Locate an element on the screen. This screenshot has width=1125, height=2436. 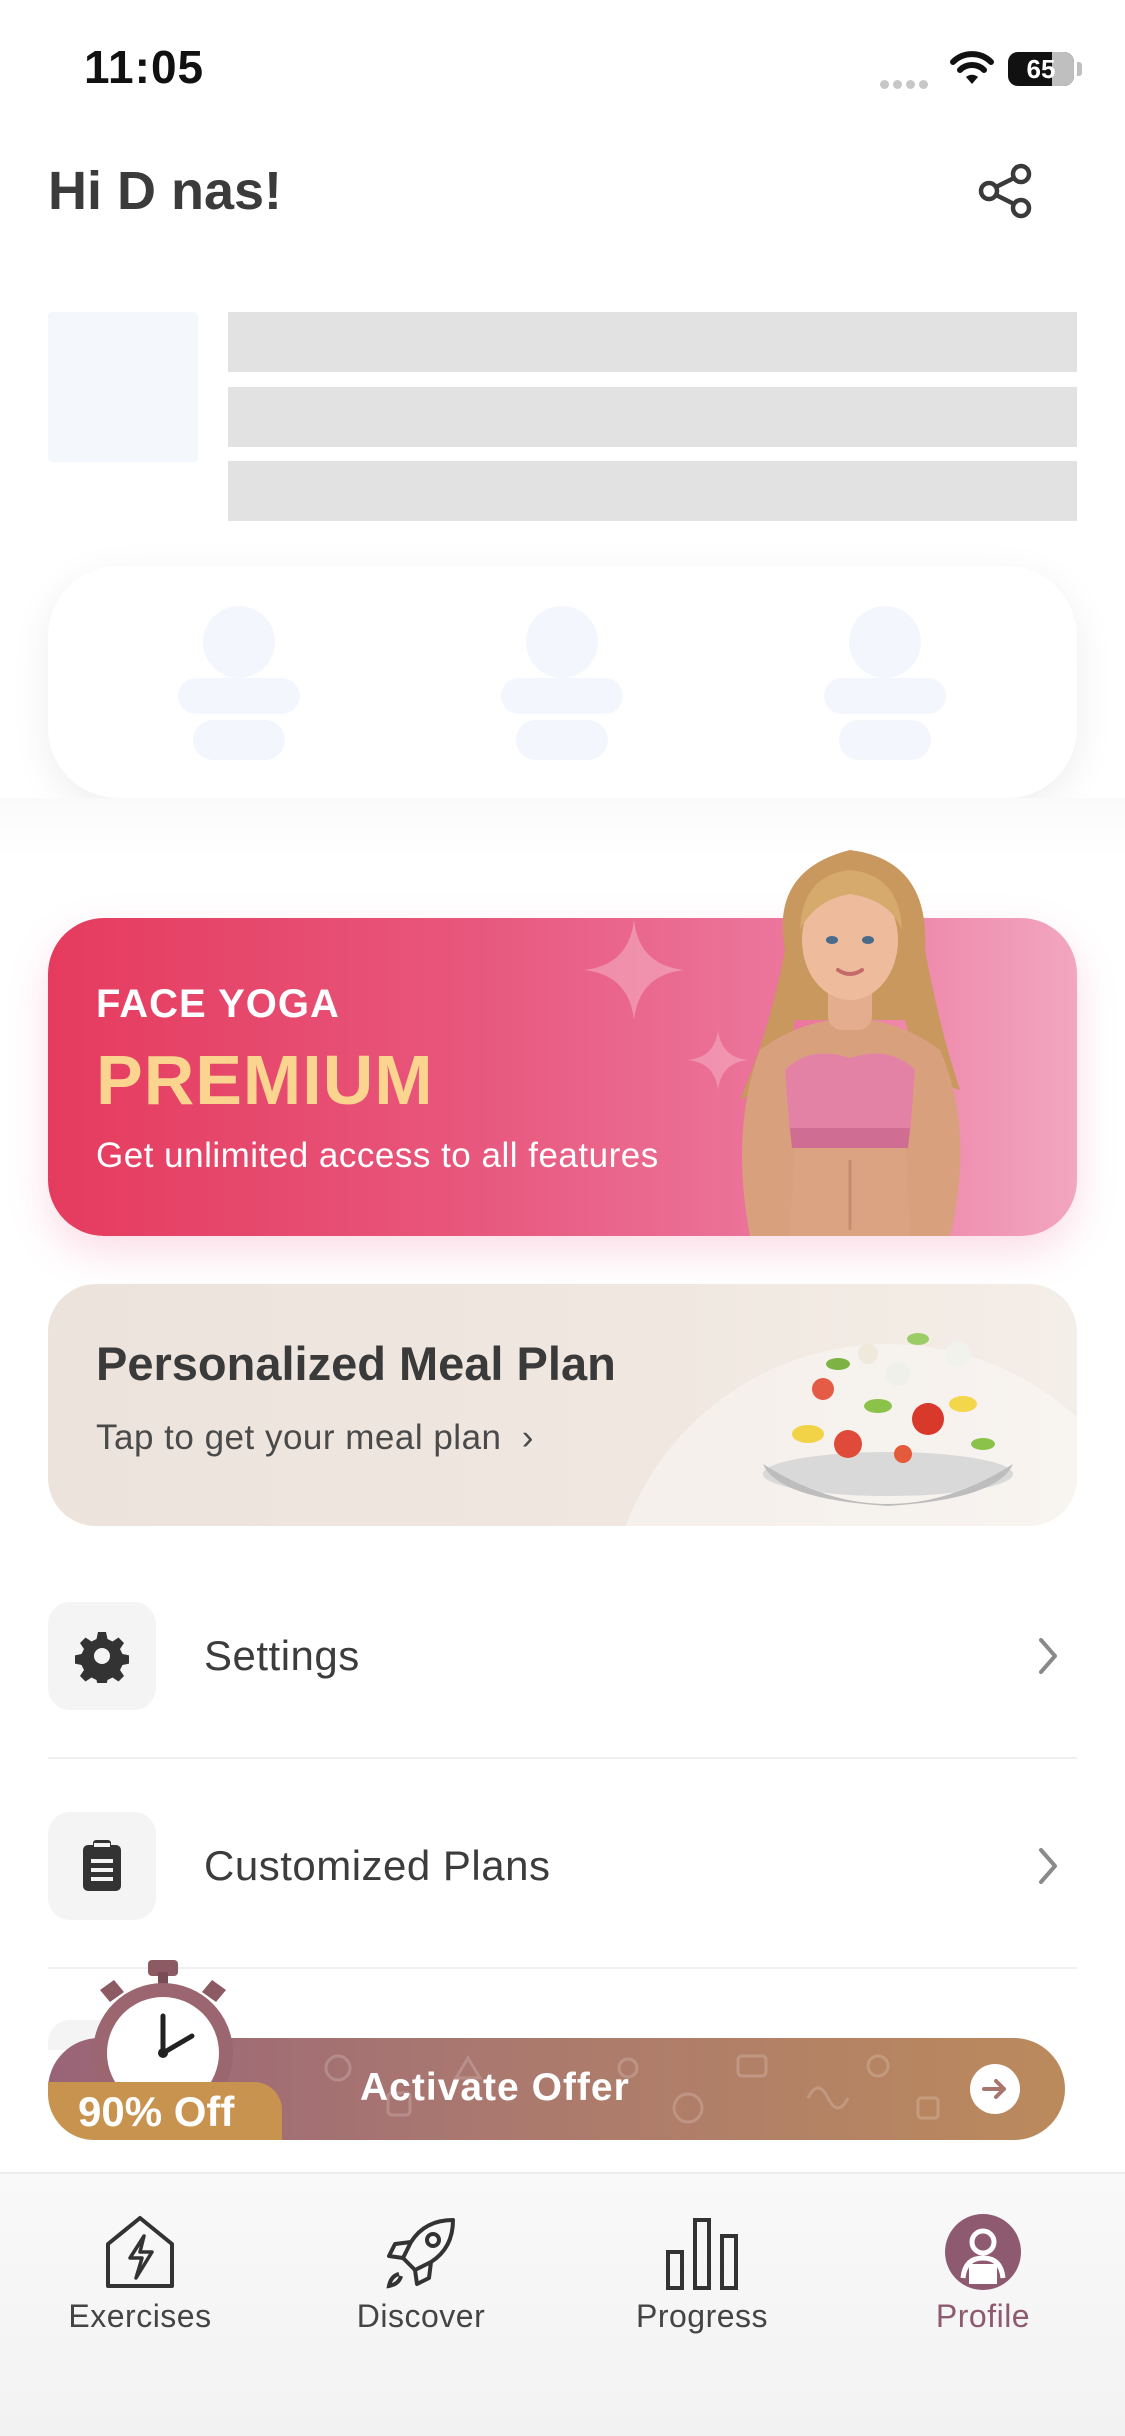
meal-plan-title: Personalized Meal Plan is located at coordinates (356, 1363).